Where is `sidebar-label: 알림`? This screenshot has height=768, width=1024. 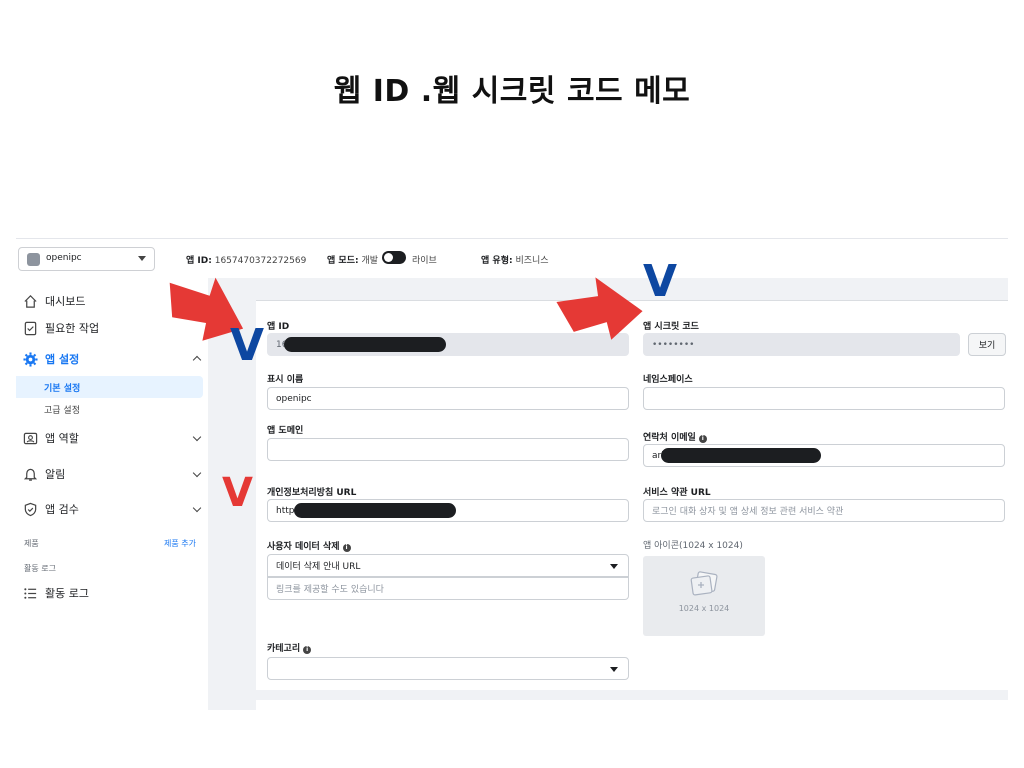 sidebar-label: 알림 is located at coordinates (55, 474).